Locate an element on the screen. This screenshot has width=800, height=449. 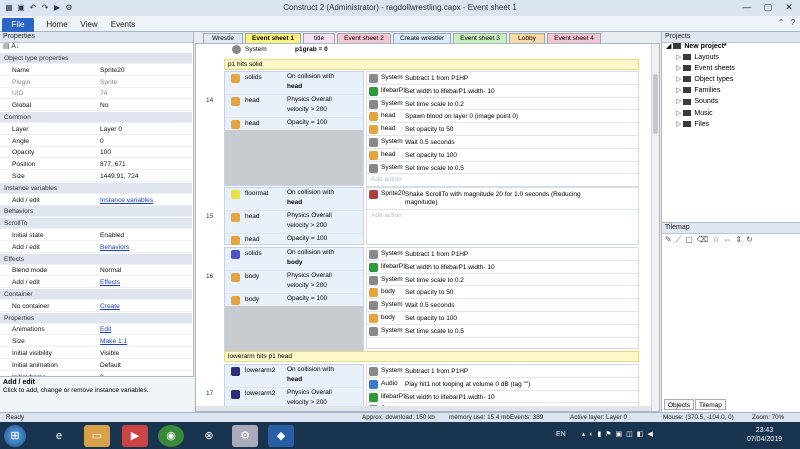
action-row: head Set opacity to 50 is located at coordinates (502, 129).